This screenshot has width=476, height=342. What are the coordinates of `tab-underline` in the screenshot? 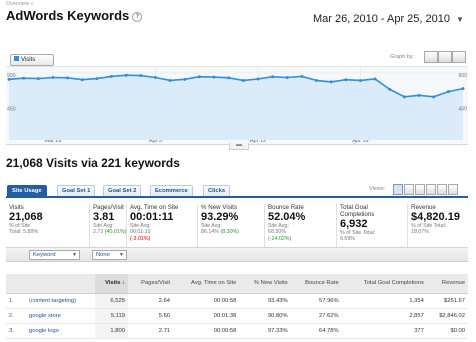 It's located at (237, 197).